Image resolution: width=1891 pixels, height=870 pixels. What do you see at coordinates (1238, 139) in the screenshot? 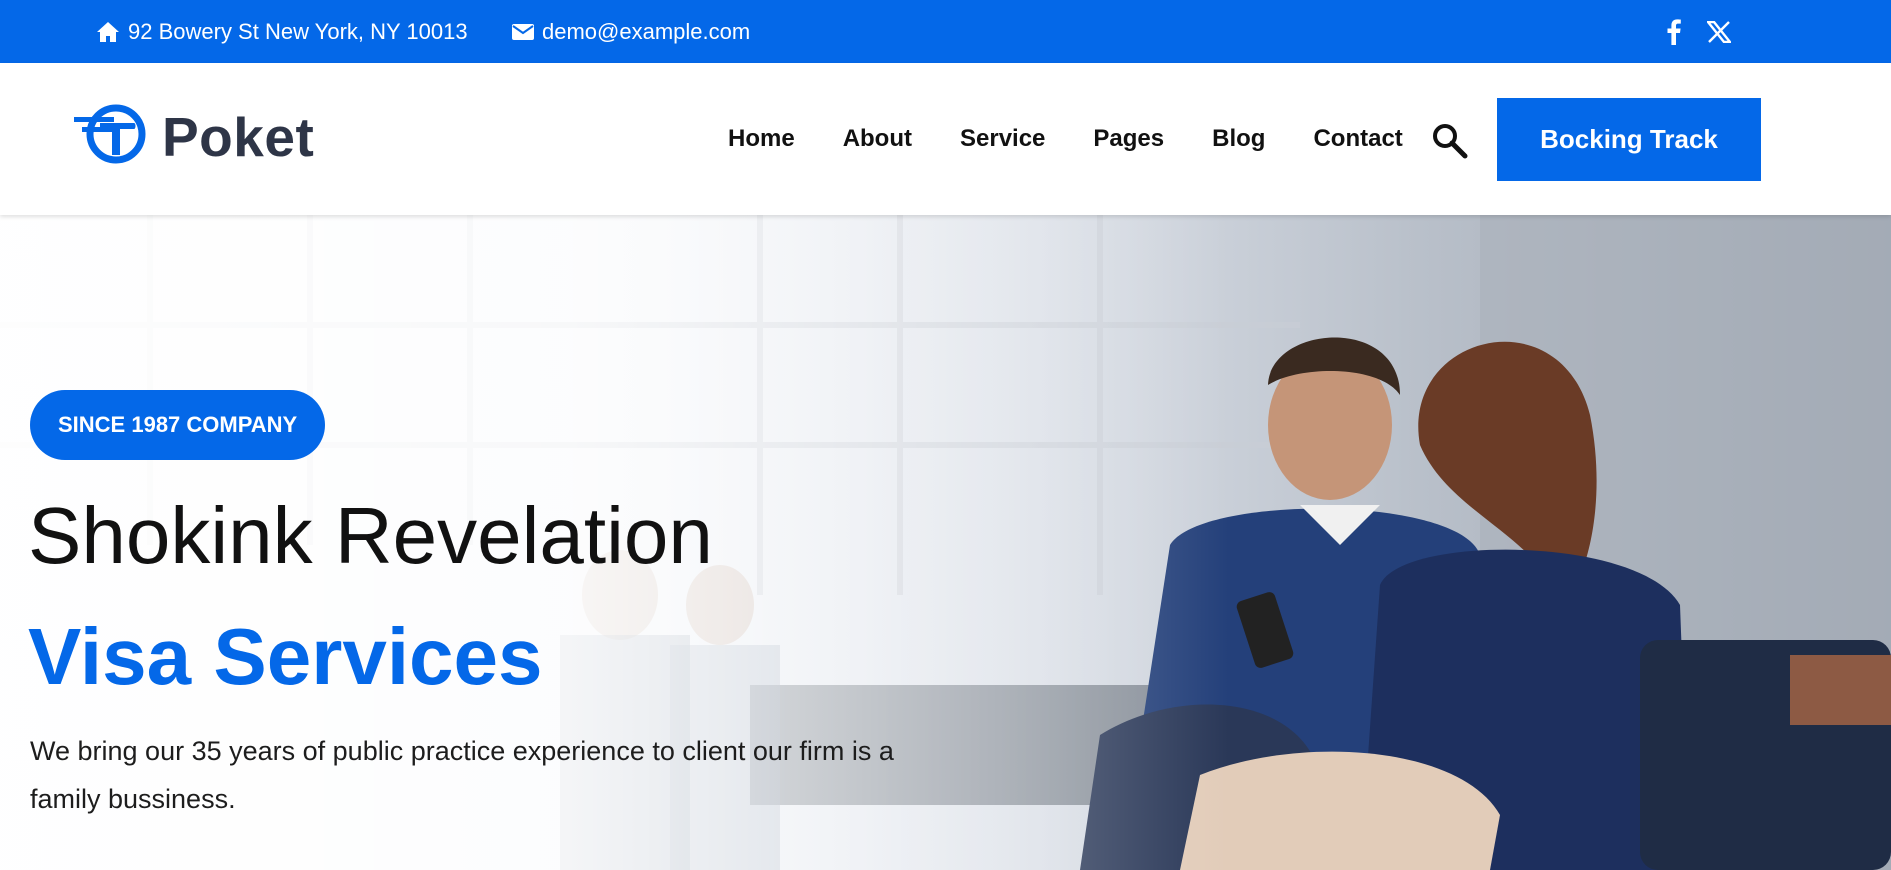
I see `nav-blog: Blog` at bounding box center [1238, 139].